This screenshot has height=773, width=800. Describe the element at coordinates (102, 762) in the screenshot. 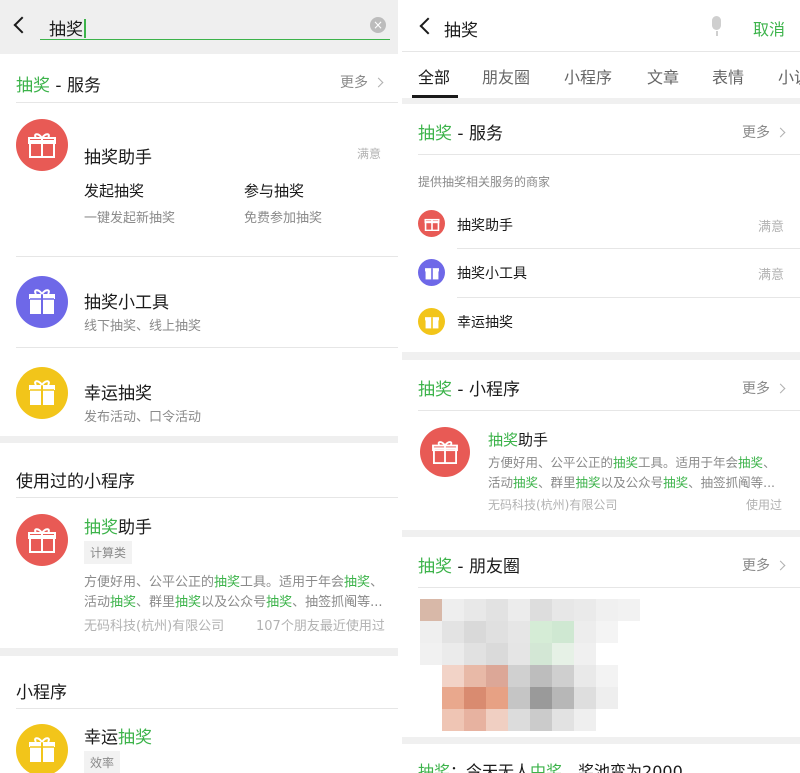

I see `category-tag: 效率` at that location.